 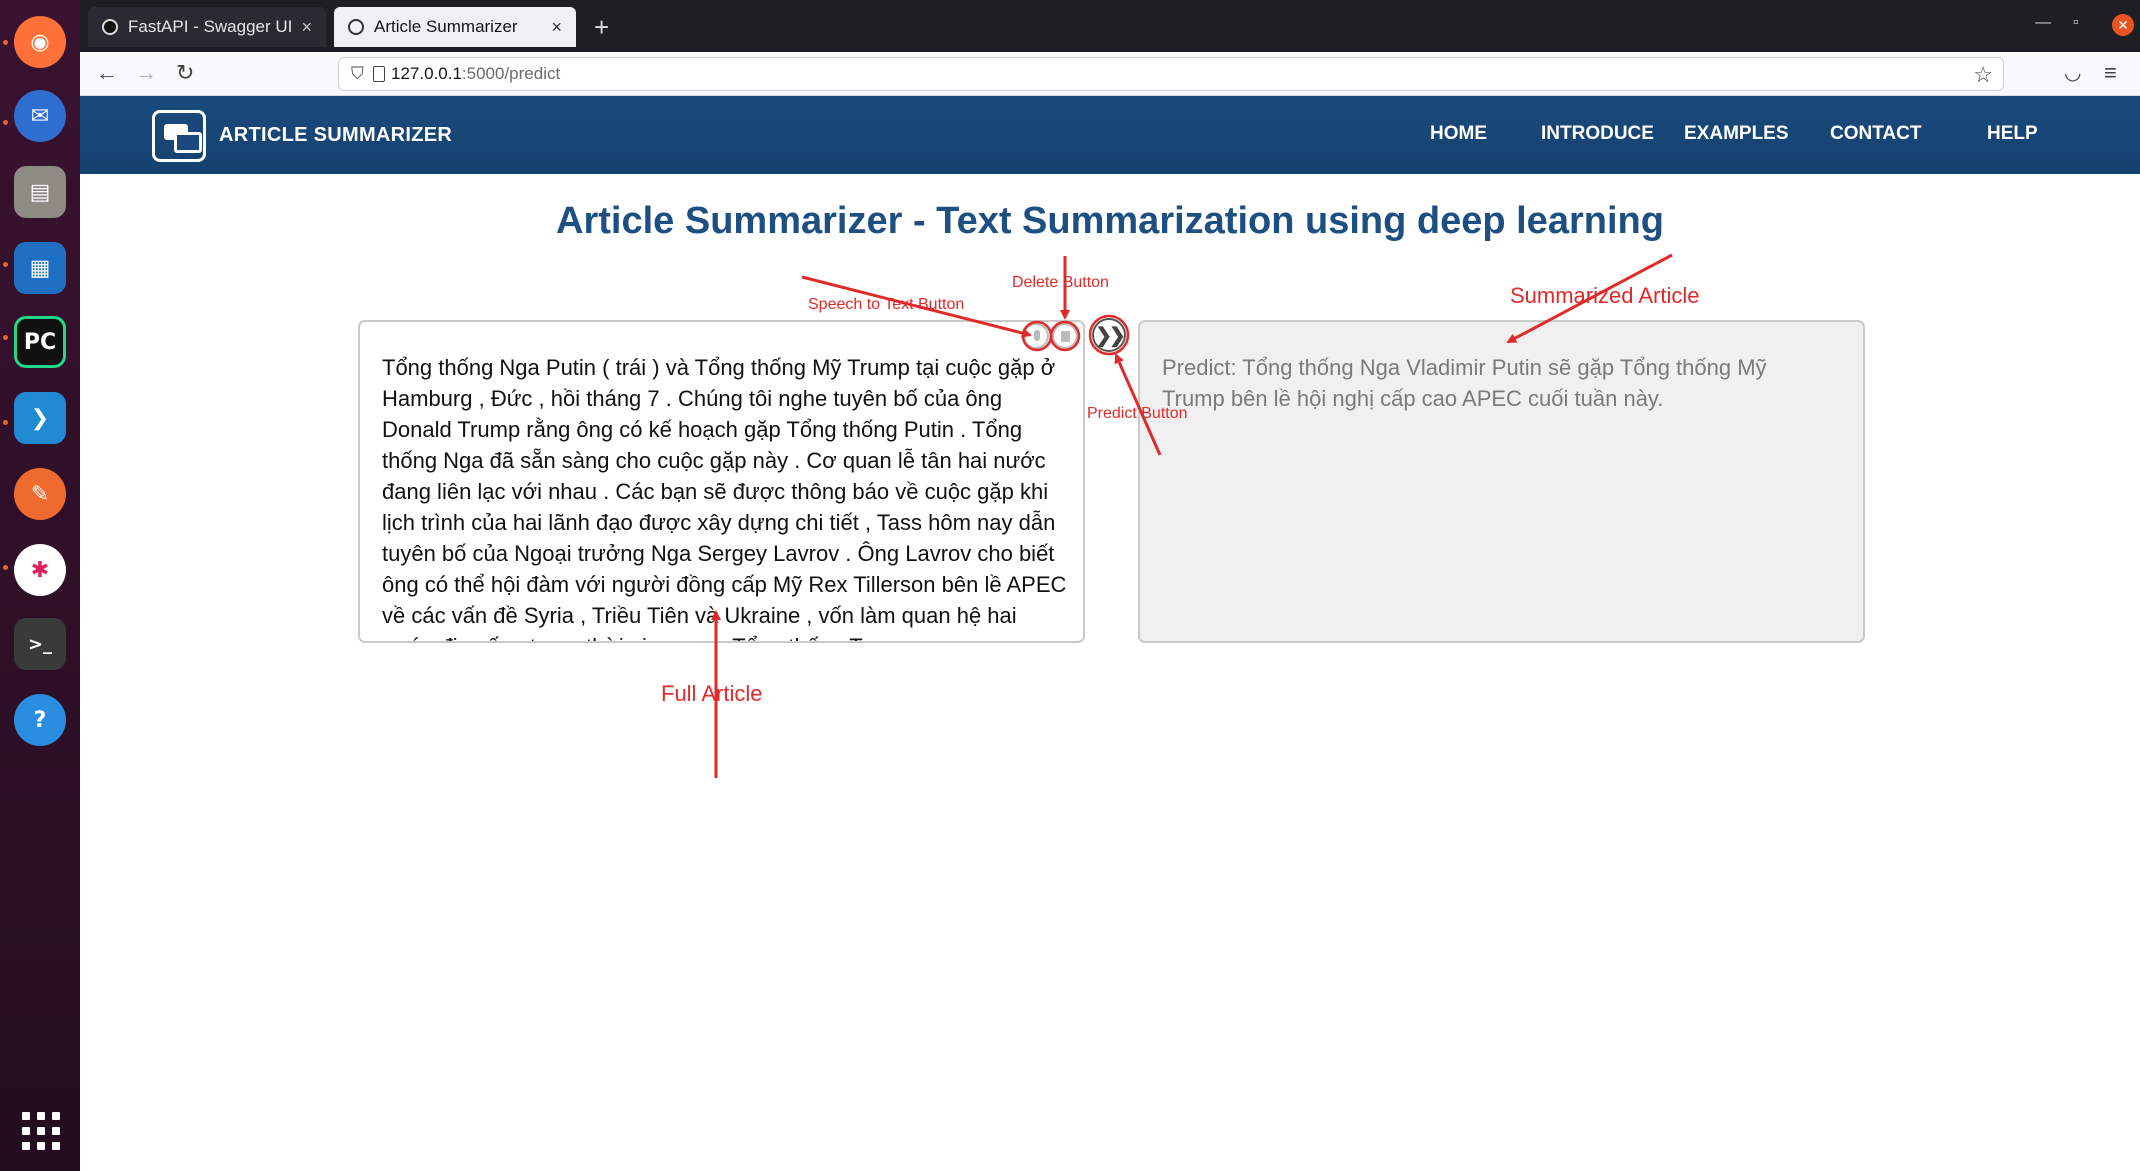 What do you see at coordinates (2076, 23) in the screenshot?
I see `maximize-icon: ▫` at bounding box center [2076, 23].